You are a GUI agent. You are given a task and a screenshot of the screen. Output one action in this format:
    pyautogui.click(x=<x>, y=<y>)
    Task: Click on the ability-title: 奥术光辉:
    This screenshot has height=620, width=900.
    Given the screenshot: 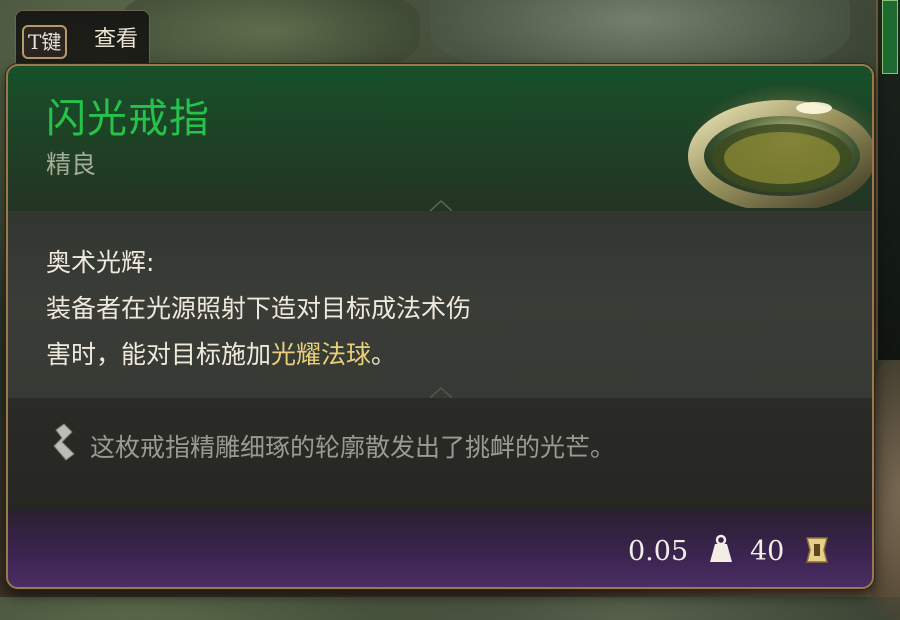 What is the action you would take?
    pyautogui.click(x=100, y=262)
    